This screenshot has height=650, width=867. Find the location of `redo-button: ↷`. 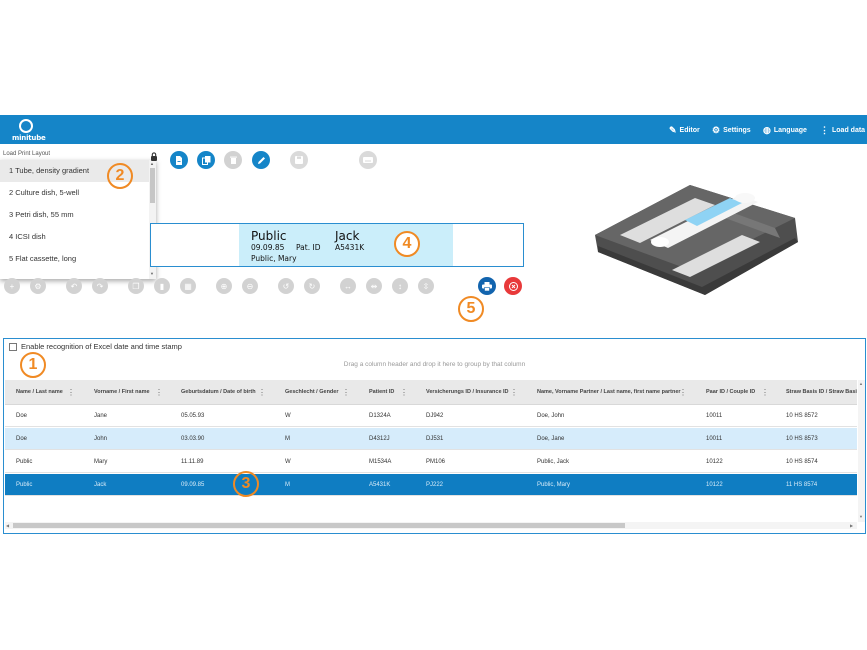

redo-button: ↷ is located at coordinates (100, 286).